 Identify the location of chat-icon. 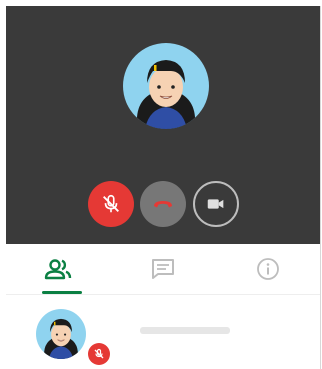
(163, 269).